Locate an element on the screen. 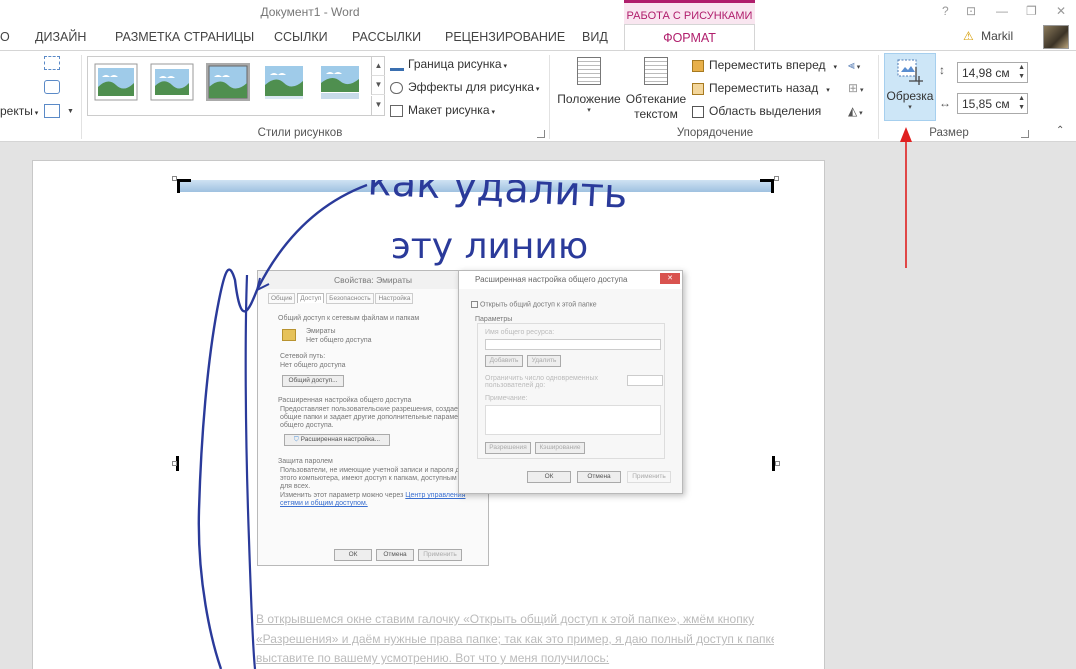  selection-pane-icon is located at coordinates (698, 111).